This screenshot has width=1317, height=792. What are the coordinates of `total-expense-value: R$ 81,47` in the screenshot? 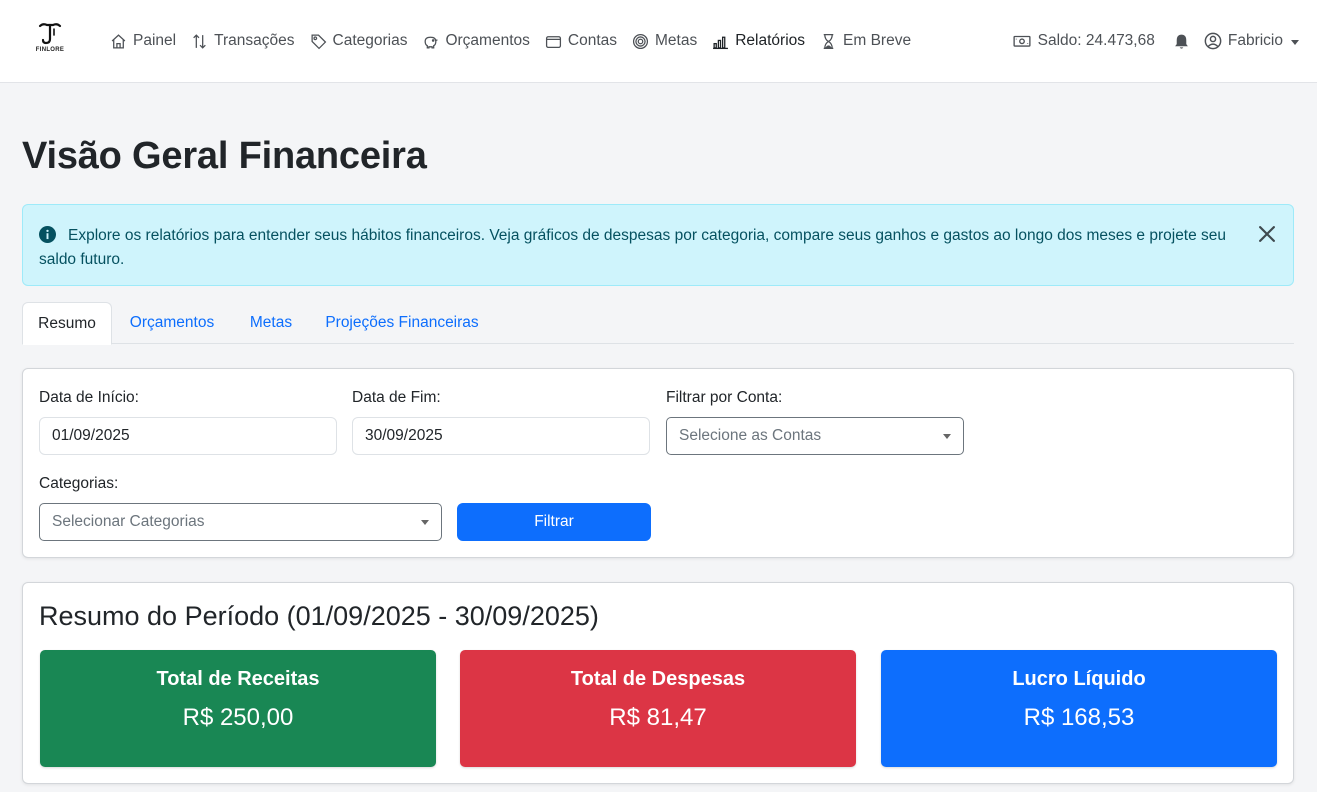 It's located at (658, 717).